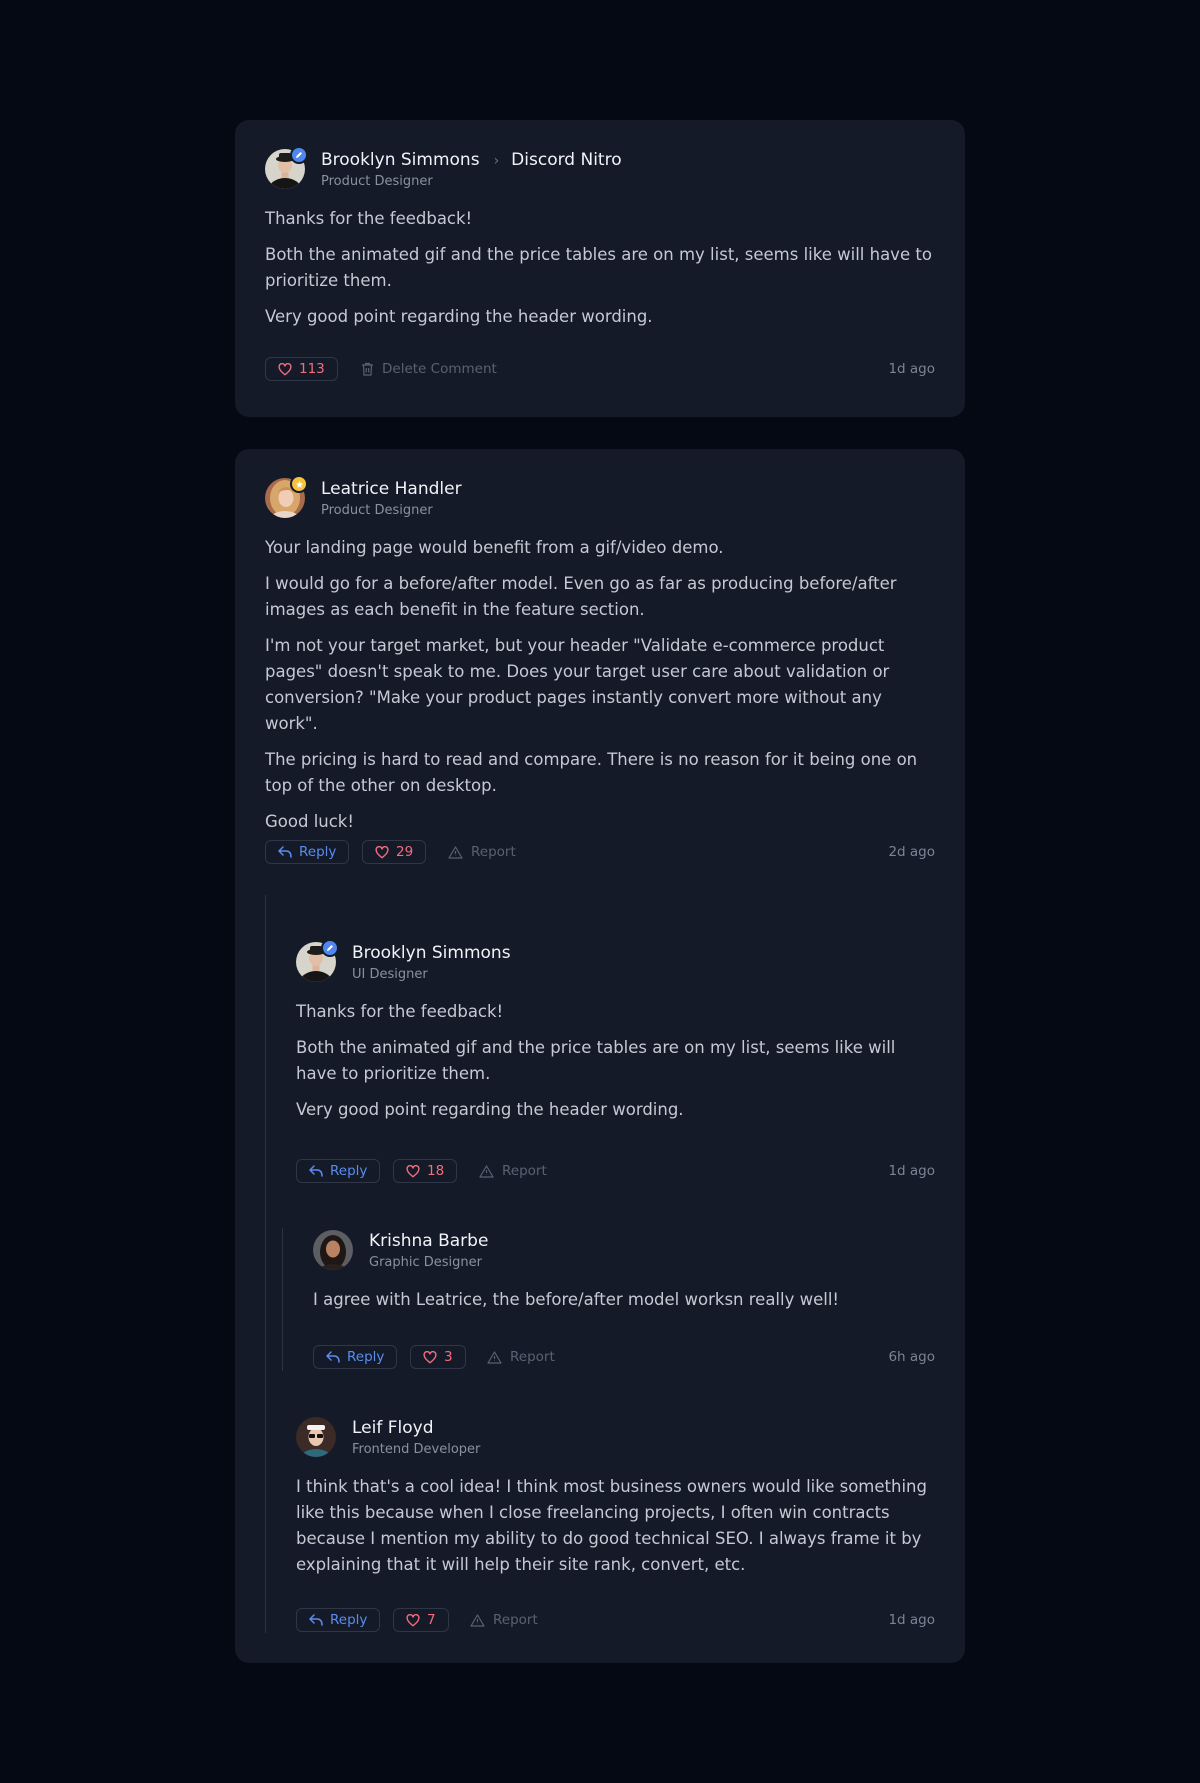 This screenshot has height=1783, width=1200. Describe the element at coordinates (299, 484) in the screenshot. I see `star-icon` at that location.